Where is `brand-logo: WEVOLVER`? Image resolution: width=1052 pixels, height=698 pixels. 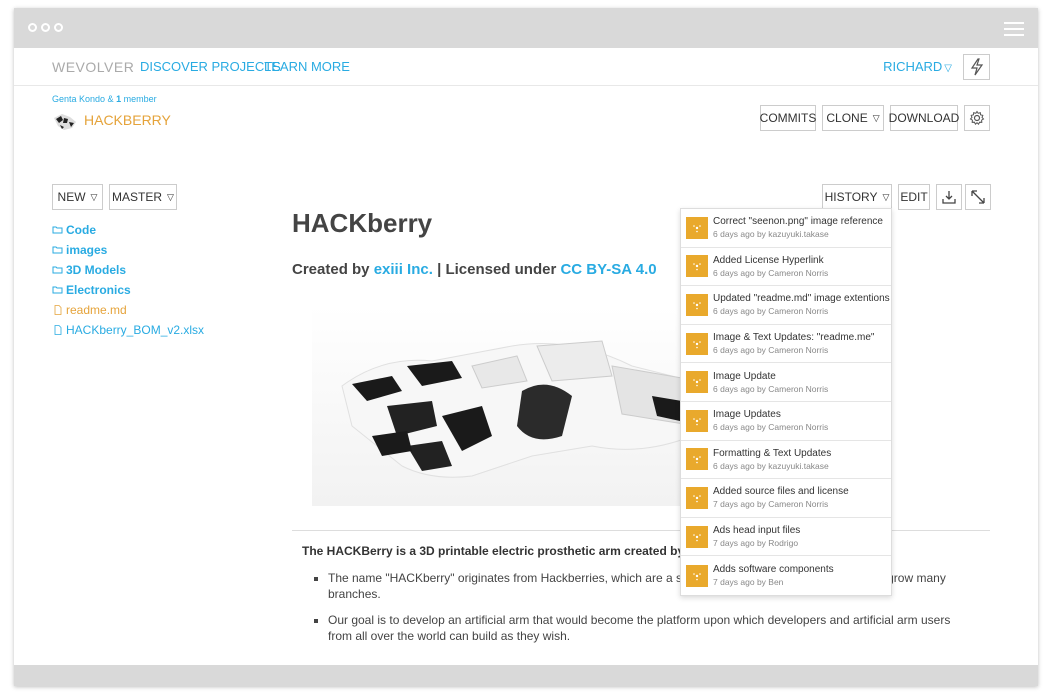 brand-logo: WEVOLVER is located at coordinates (93, 67).